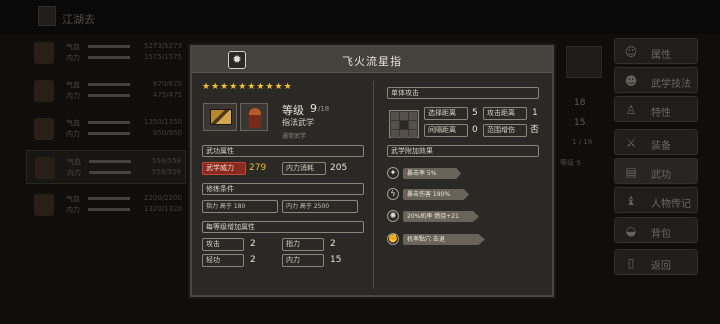  What do you see at coordinates (505, 130) in the screenshot?
I see `attack-label-area-bonus: 范围增伤` at bounding box center [505, 130].